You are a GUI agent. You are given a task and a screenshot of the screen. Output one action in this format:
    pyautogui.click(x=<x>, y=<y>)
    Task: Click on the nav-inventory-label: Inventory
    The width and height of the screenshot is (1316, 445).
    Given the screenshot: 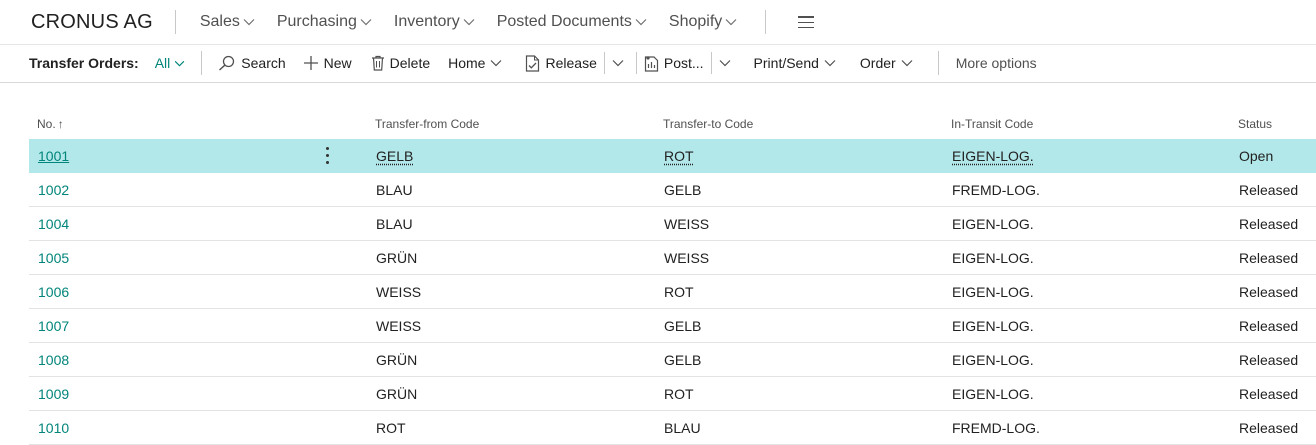 What is the action you would take?
    pyautogui.click(x=426, y=21)
    